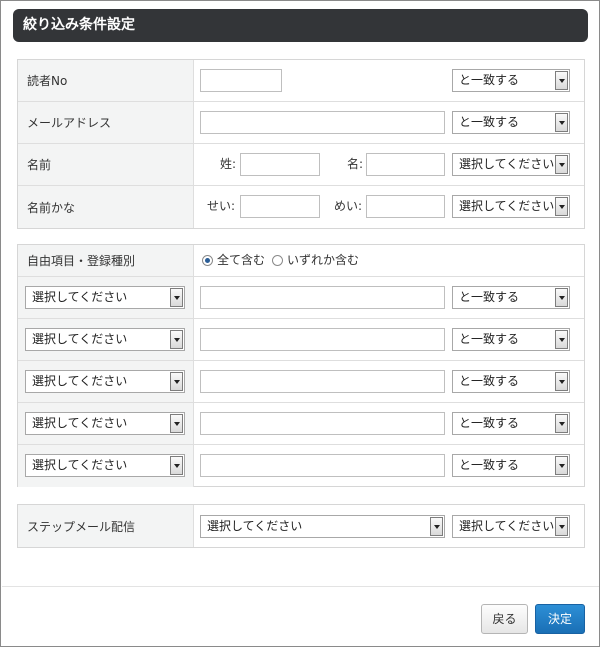 This screenshot has height=647, width=600. Describe the element at coordinates (106, 260) in the screenshot. I see `custom-fields-label: 自由項目・登録種別` at that location.